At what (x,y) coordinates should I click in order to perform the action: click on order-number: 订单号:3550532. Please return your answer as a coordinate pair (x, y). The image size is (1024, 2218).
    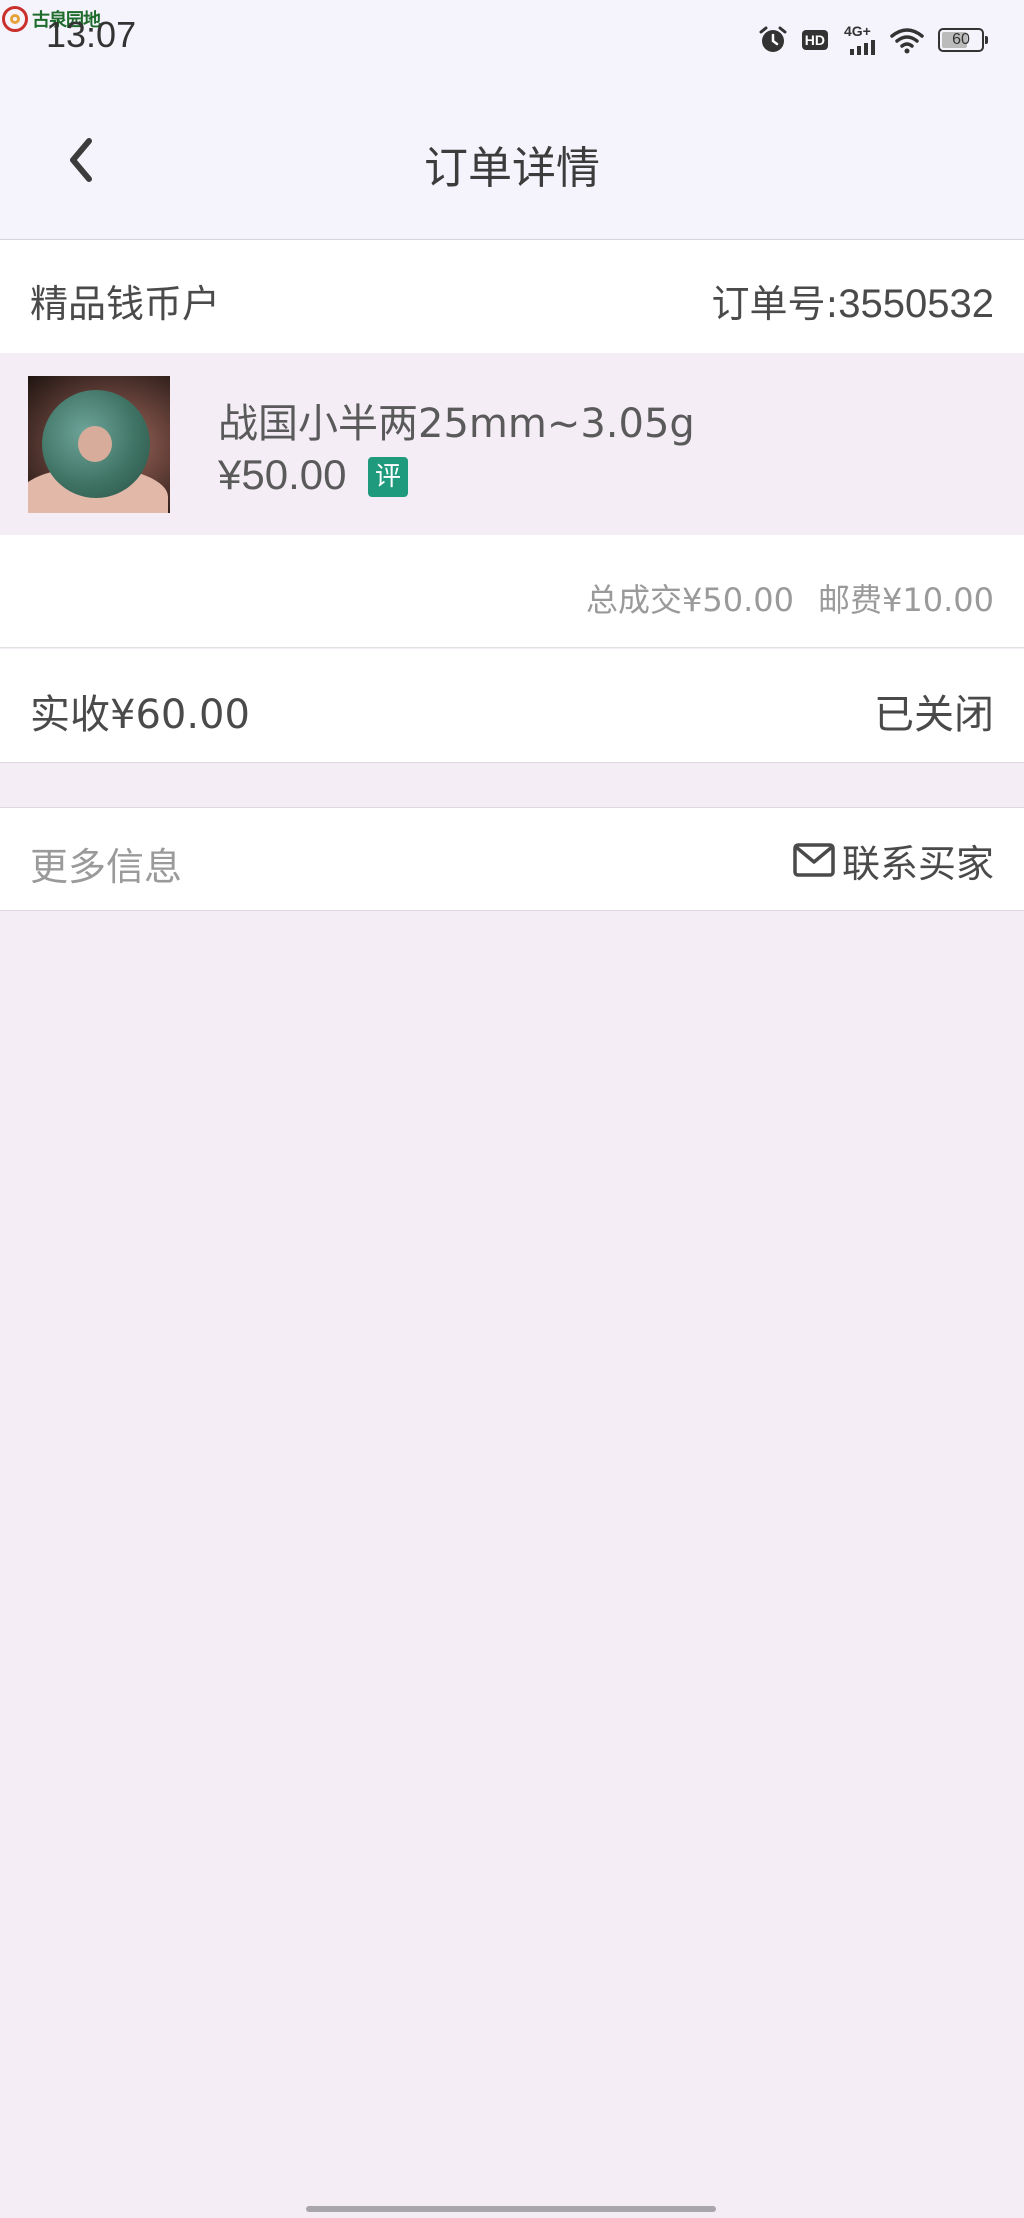
    Looking at the image, I should click on (852, 300).